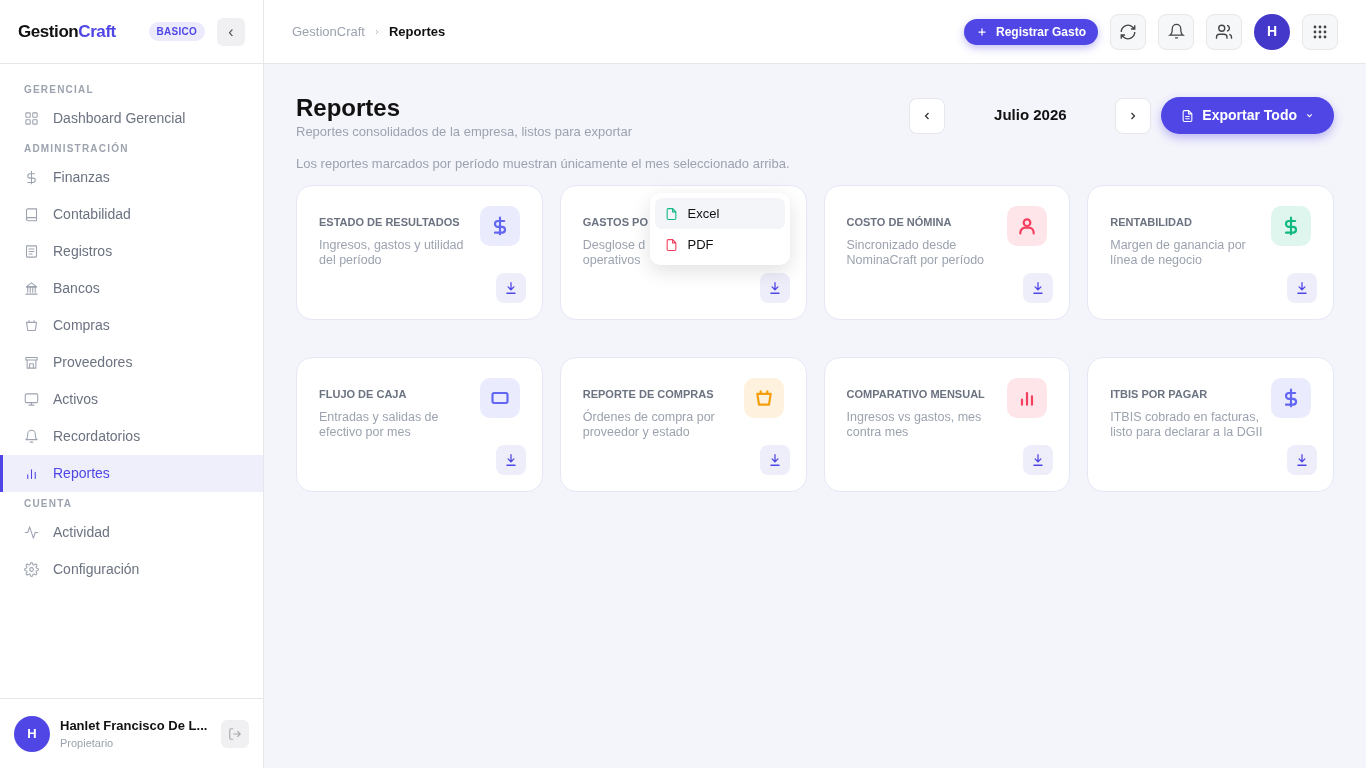 The image size is (1366, 768). I want to click on chevron-down-icon, so click(1309, 115).